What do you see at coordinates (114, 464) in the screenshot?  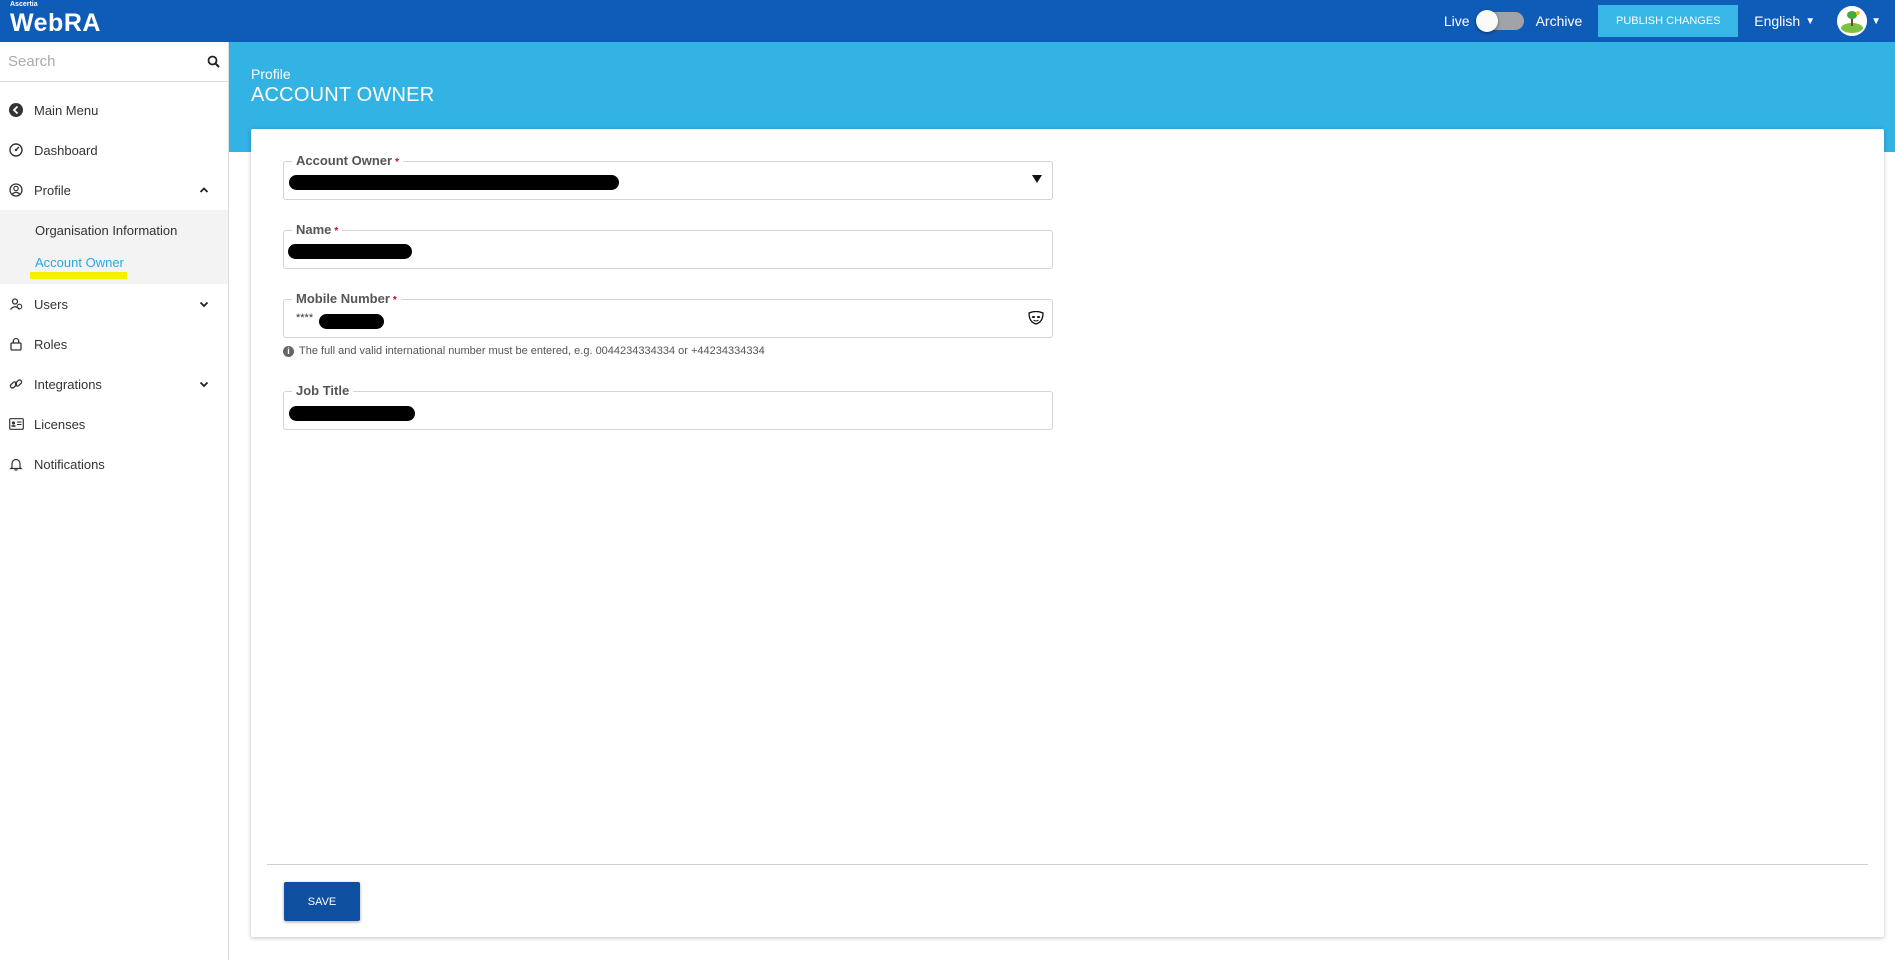 I see `sidebar-item-notifications: Notifications` at bounding box center [114, 464].